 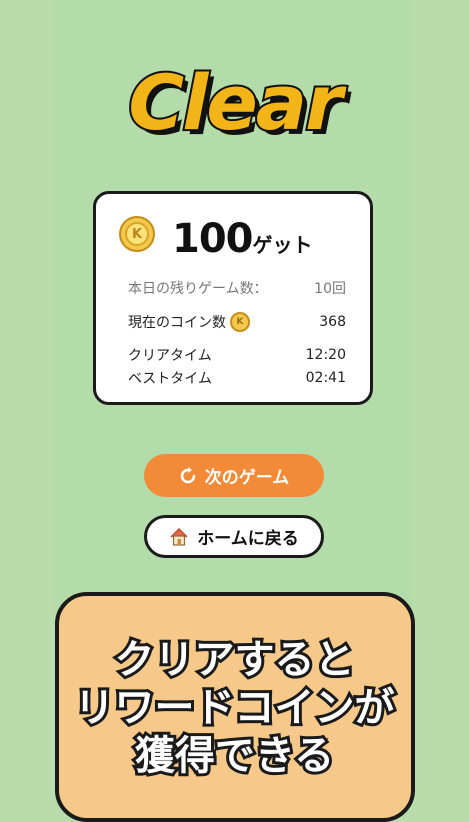 I want to click on promo-line-3: 獲得できる, so click(x=234, y=756).